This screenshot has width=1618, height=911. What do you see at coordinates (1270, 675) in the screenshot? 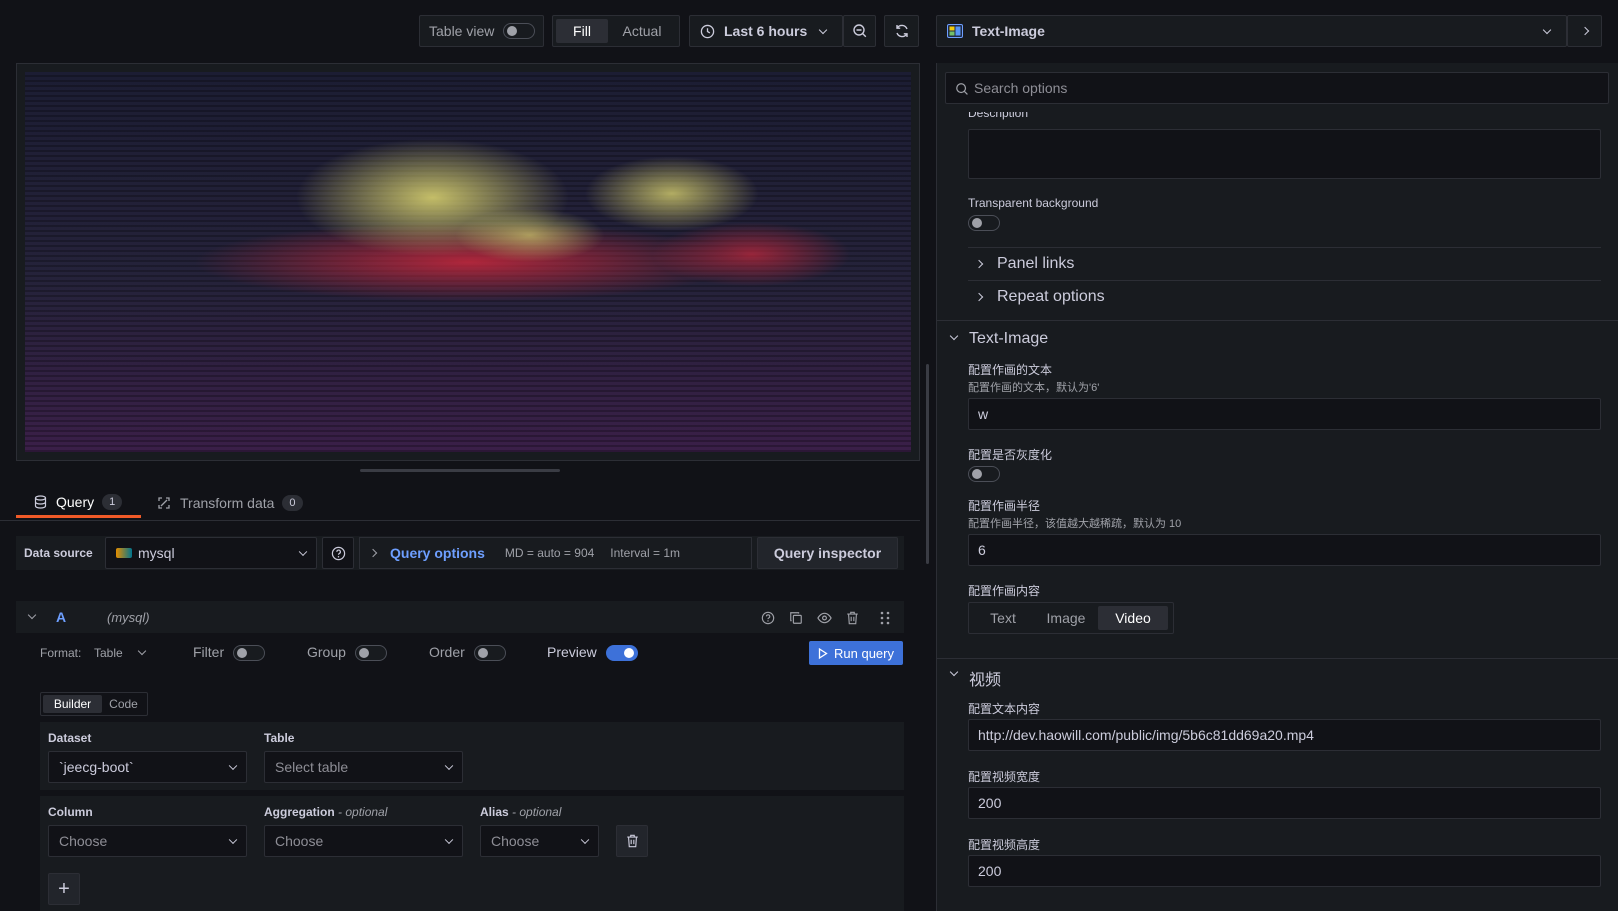
I see `video-section-header: 视频` at bounding box center [1270, 675].